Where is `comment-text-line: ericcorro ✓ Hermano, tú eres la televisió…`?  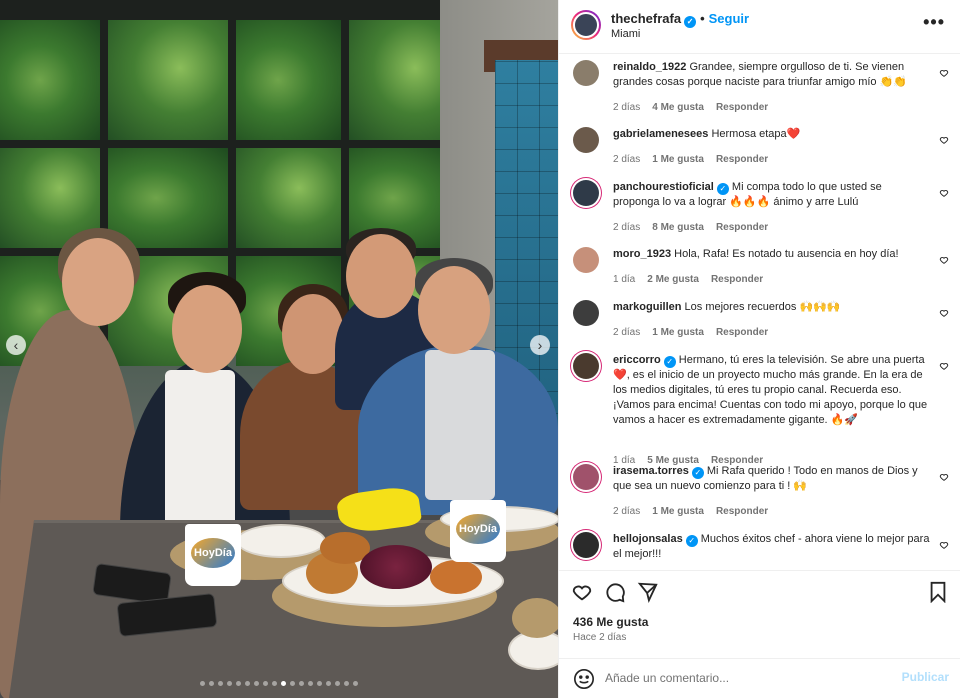
comment-text-line: ericcorro ✓ Hermano, tú eres la televisió… is located at coordinates (772, 390).